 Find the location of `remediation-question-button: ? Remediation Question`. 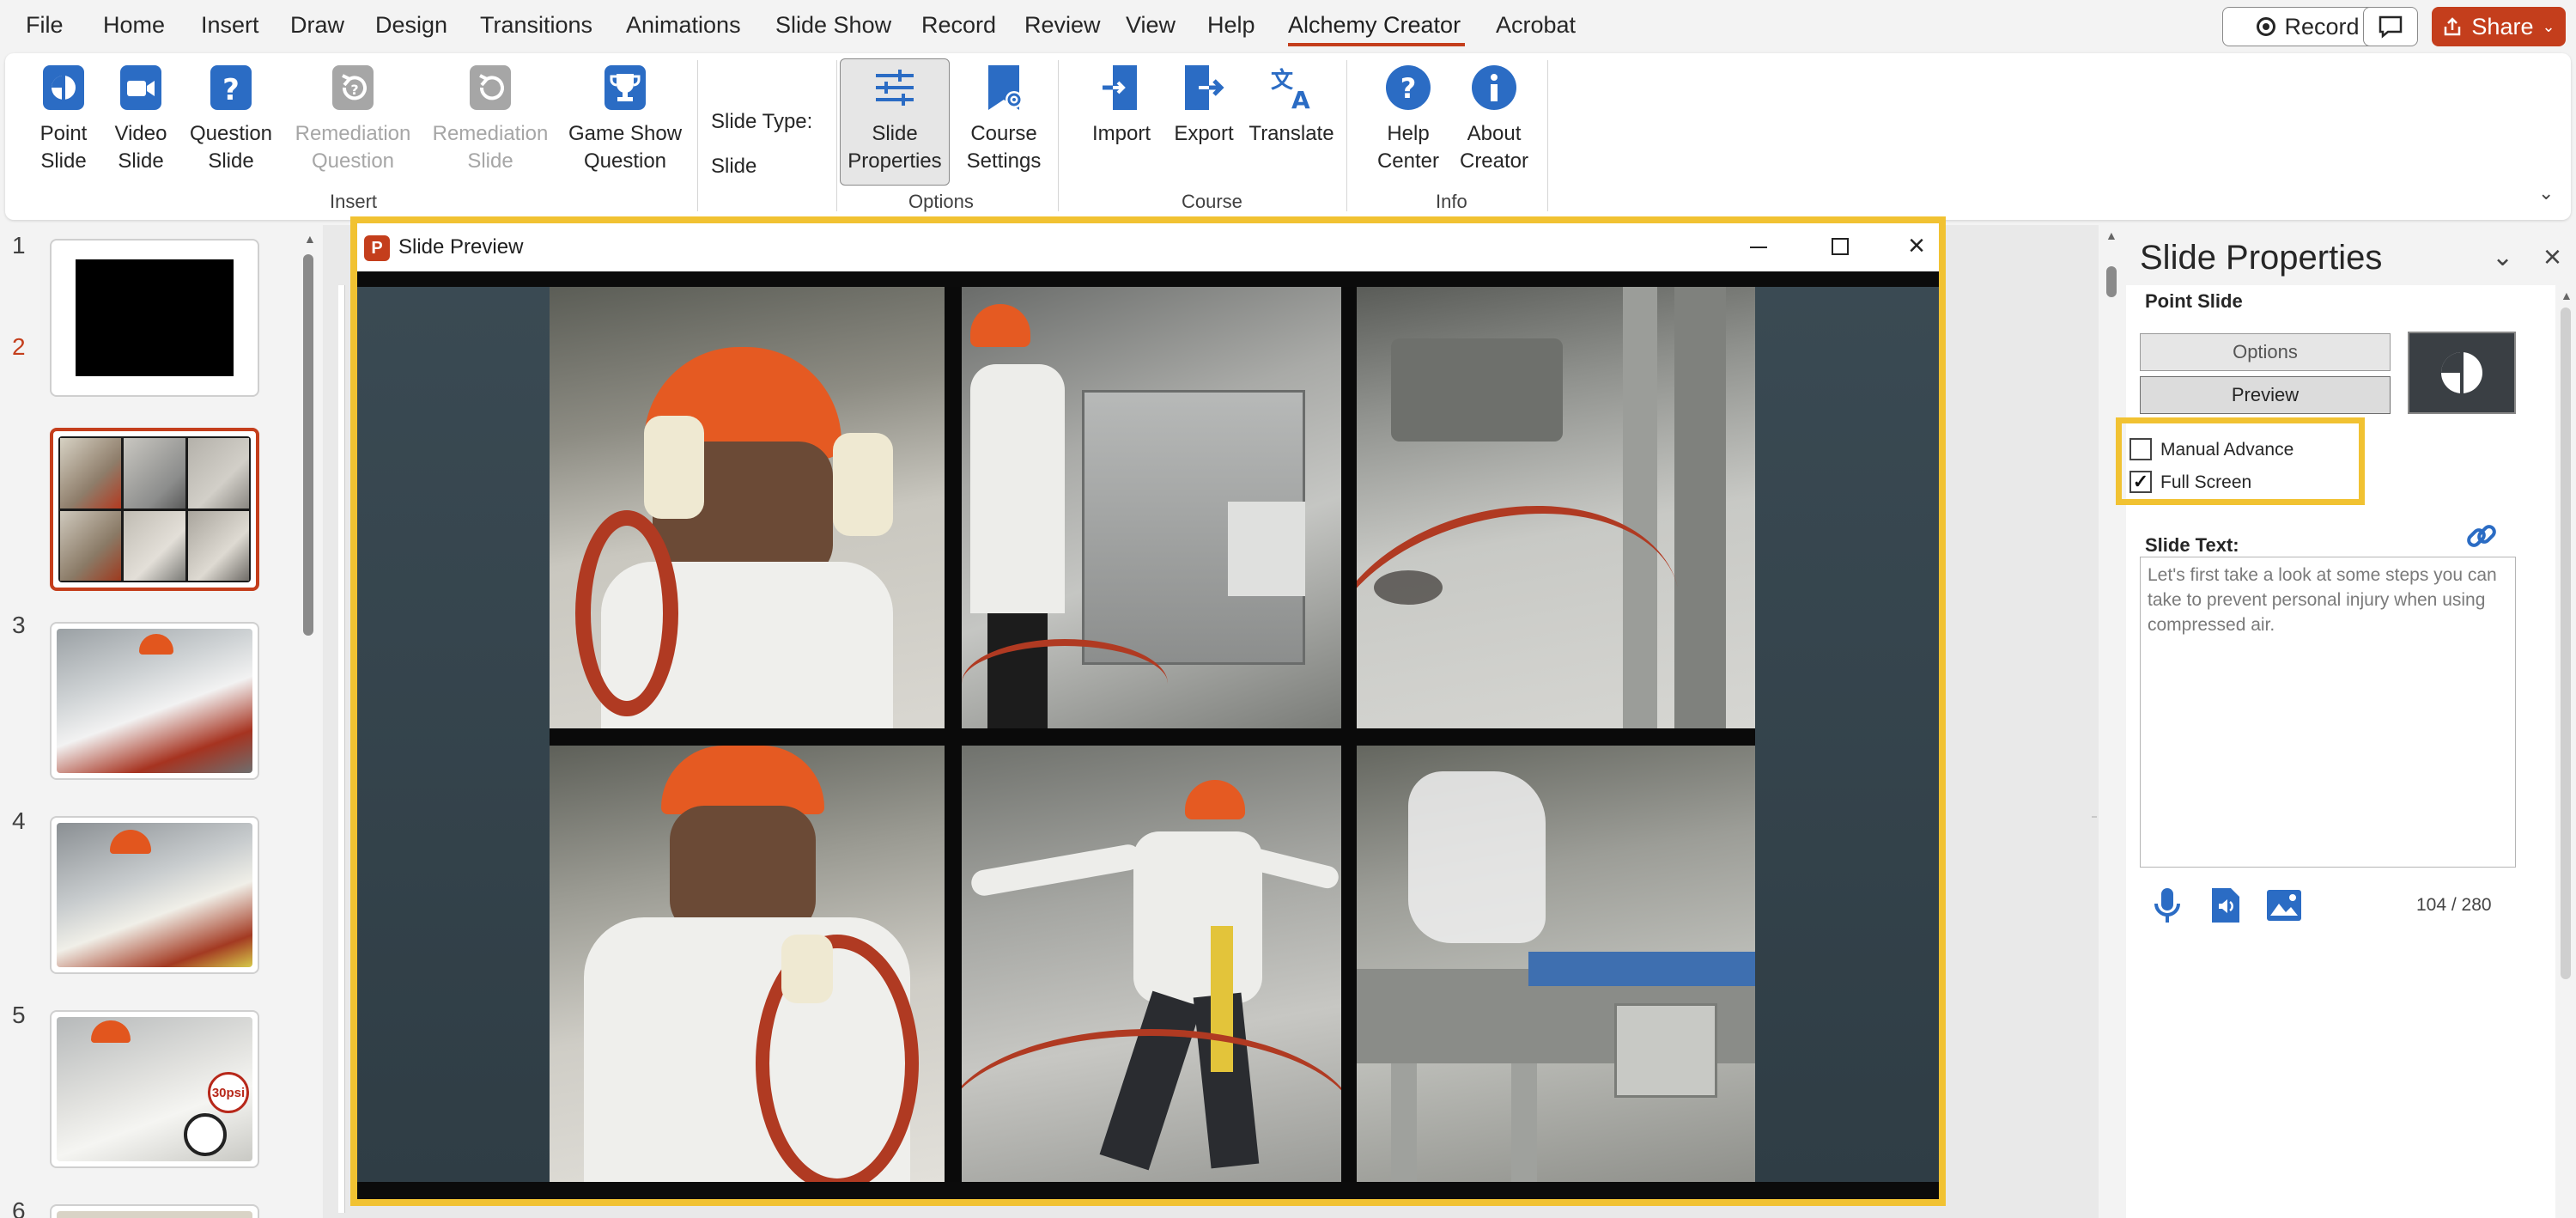

remediation-question-button: ? Remediation Question is located at coordinates (353, 118).